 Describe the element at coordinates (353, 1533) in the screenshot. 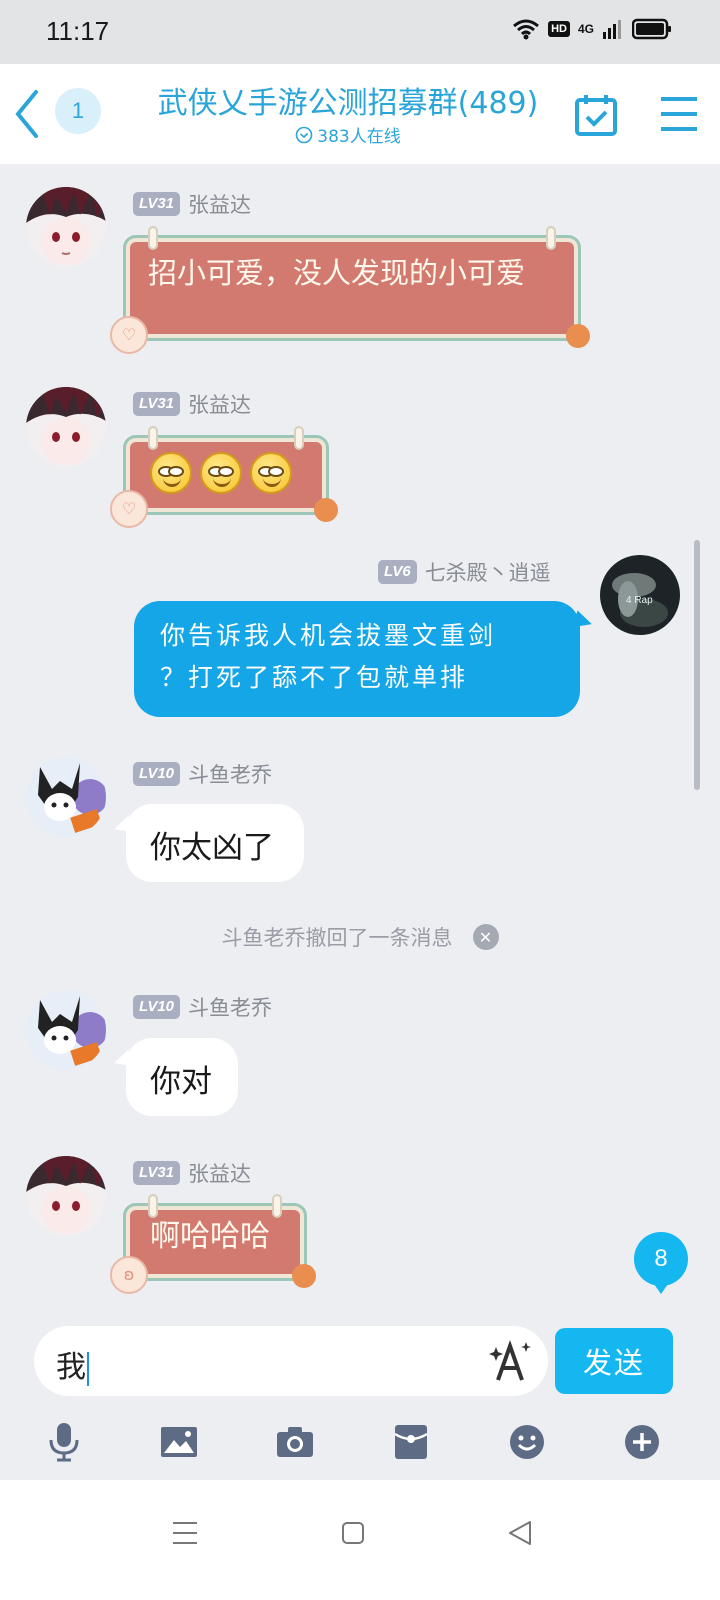

I see `home-nav-icon` at that location.